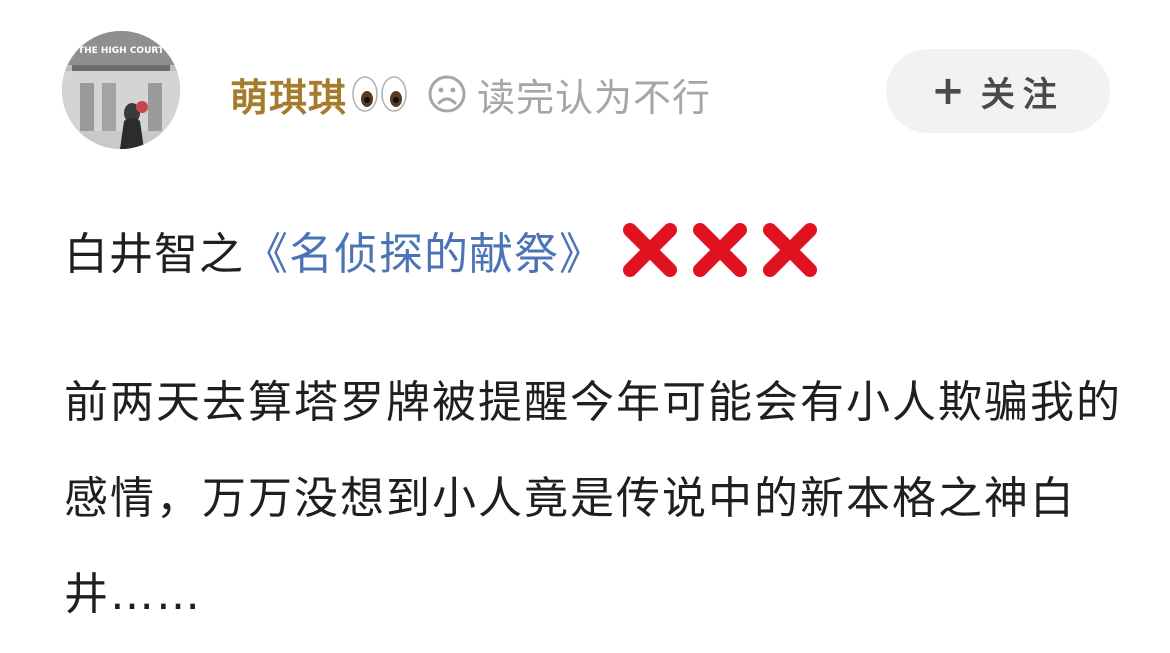 The height and width of the screenshot is (653, 1170). I want to click on username: 萌琪琪, so click(288, 94).